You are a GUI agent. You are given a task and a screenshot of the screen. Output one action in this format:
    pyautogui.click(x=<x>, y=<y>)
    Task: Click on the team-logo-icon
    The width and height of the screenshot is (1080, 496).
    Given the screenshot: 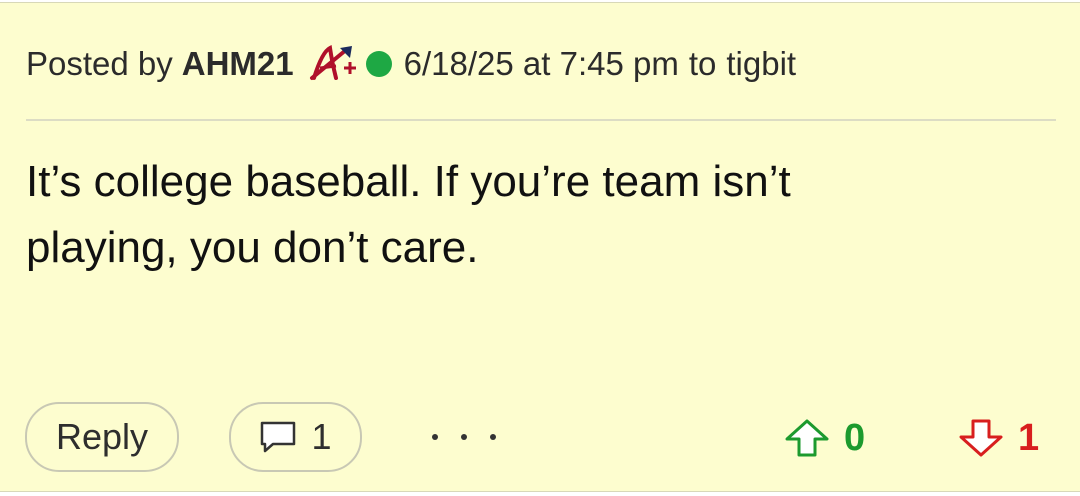 What is the action you would take?
    pyautogui.click(x=333, y=64)
    